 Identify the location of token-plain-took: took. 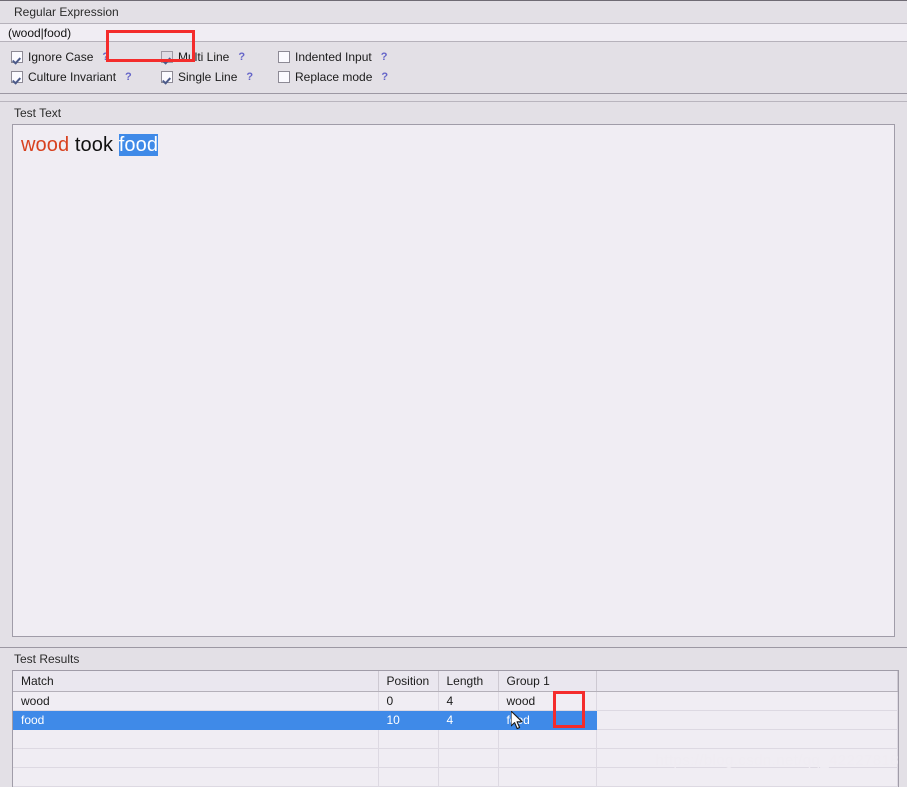
(94, 145).